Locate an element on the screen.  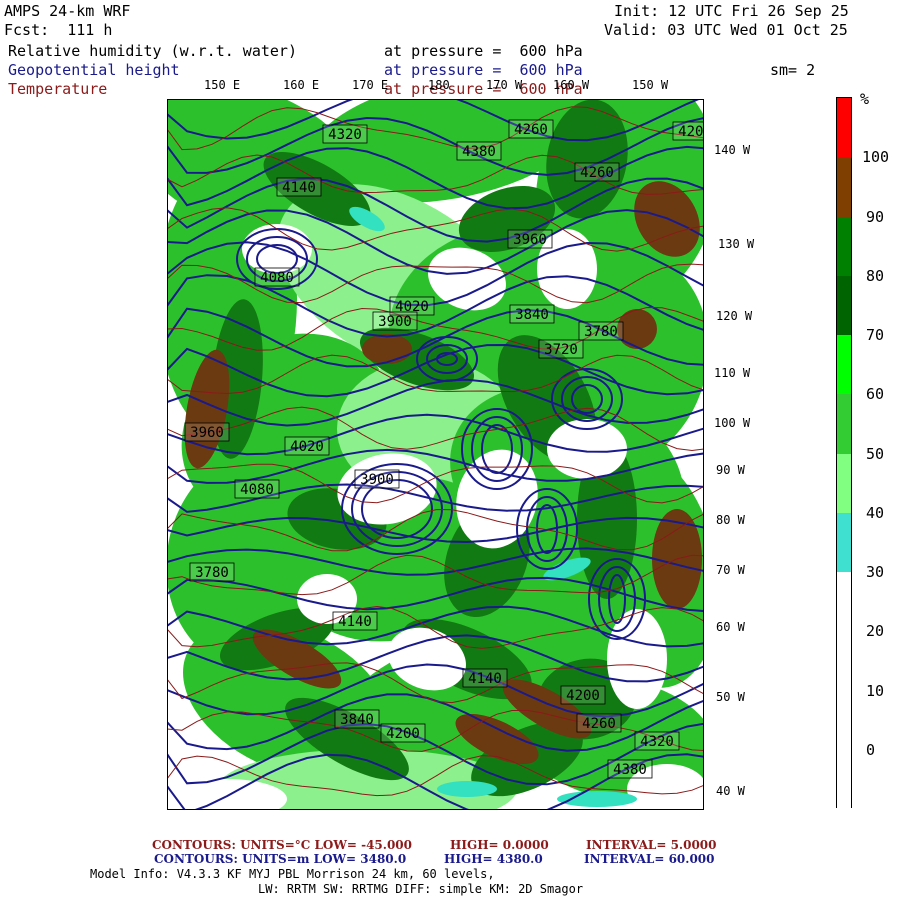
lat-label: 130 W is located at coordinates (736, 244).